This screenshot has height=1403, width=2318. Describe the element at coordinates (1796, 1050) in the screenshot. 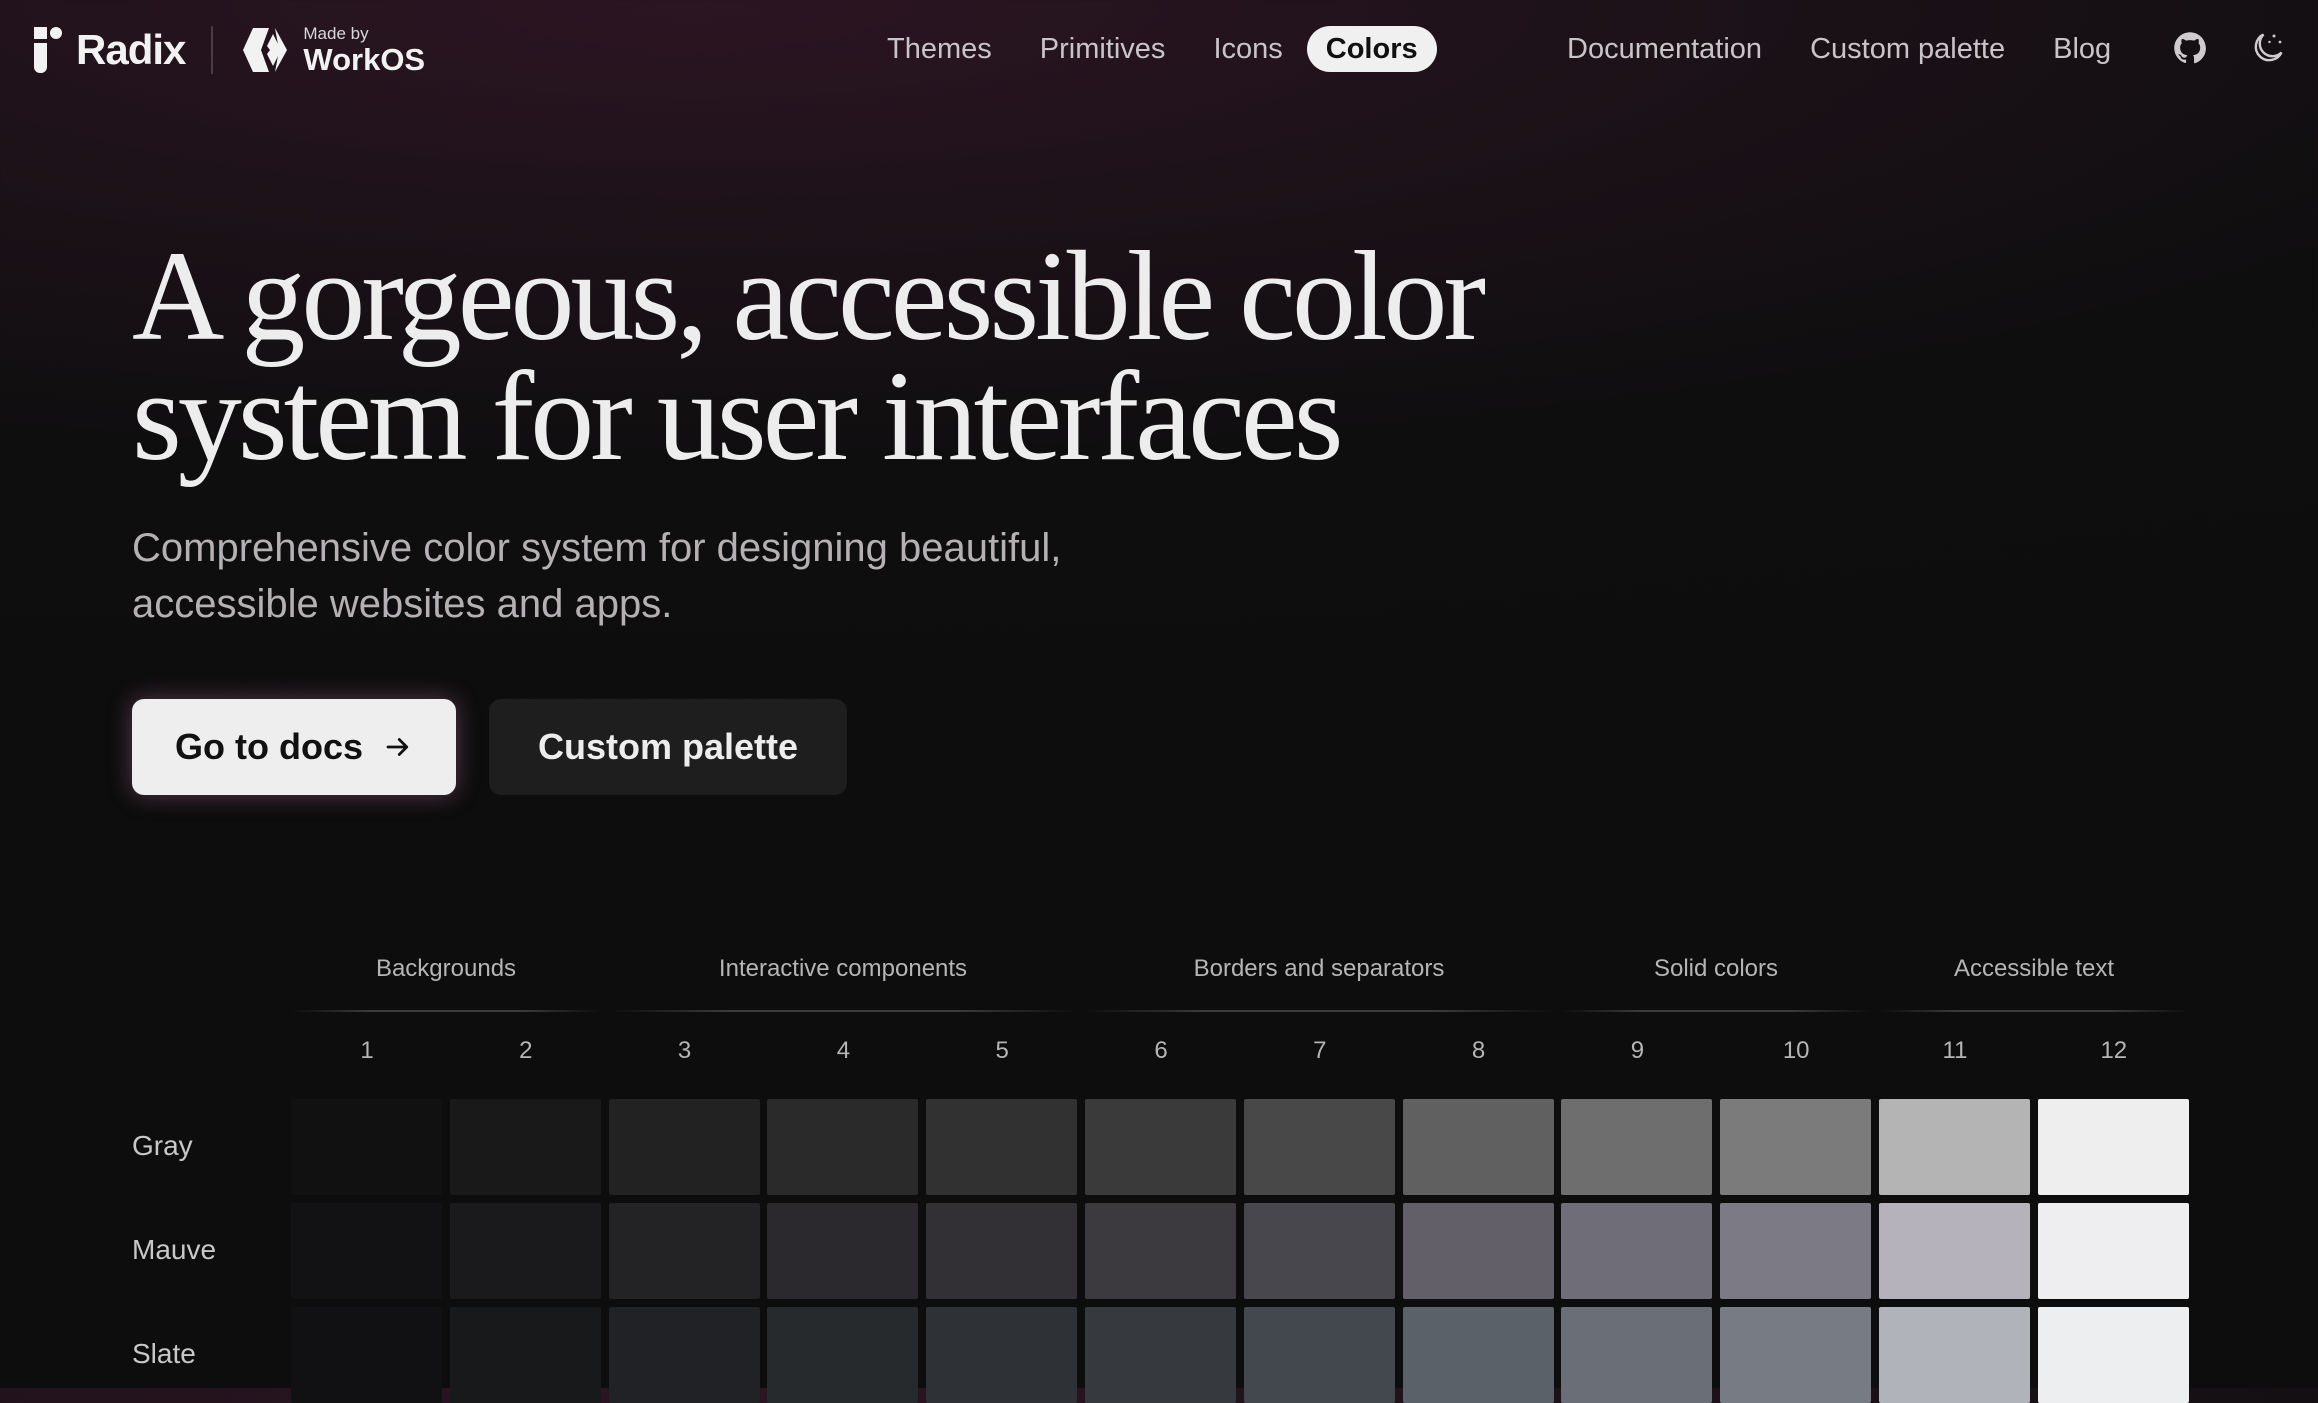

I see `step-number: 10` at that location.